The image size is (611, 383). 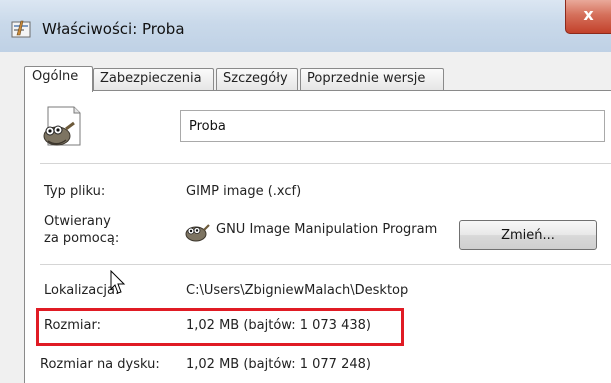 I want to click on title-bar: Właściwości: Proba x, so click(x=305, y=26).